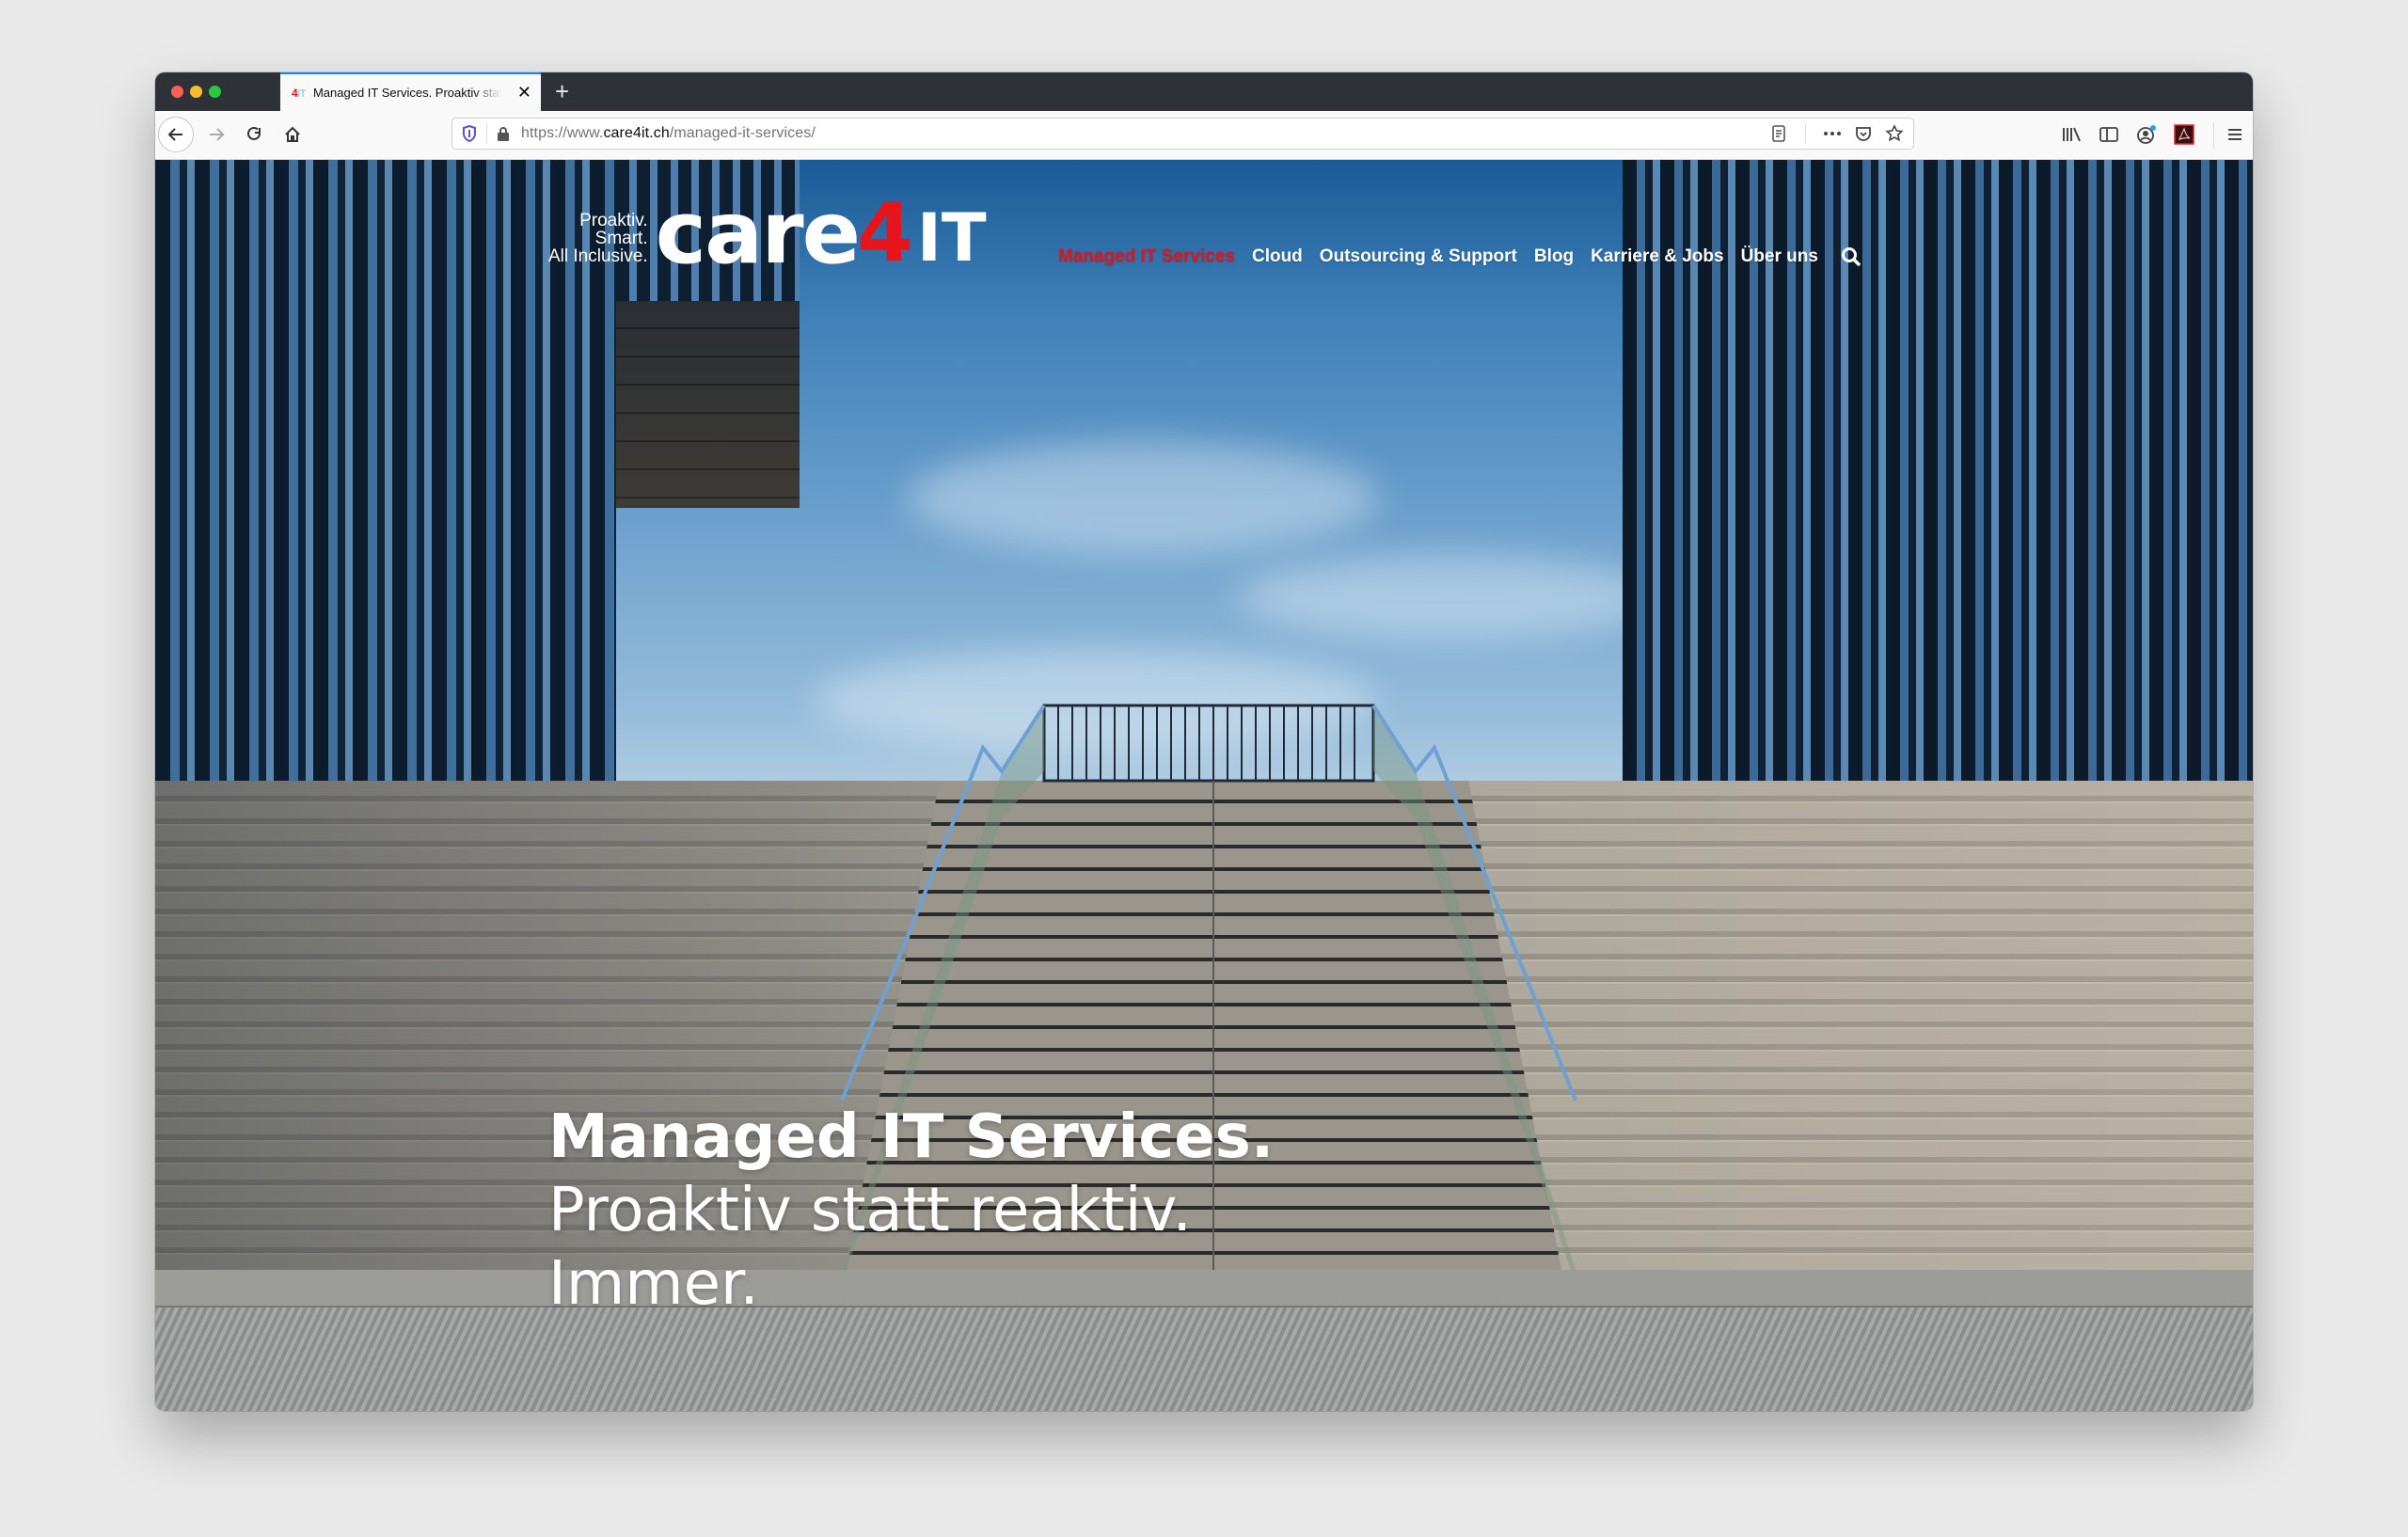 The image size is (2408, 1537). I want to click on acrobat-icon, so click(2184, 134).